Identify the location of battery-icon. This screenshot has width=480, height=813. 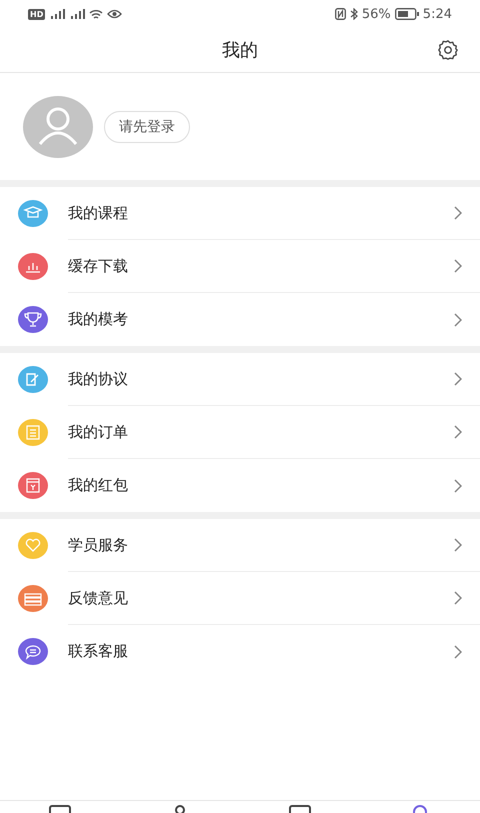
(406, 14).